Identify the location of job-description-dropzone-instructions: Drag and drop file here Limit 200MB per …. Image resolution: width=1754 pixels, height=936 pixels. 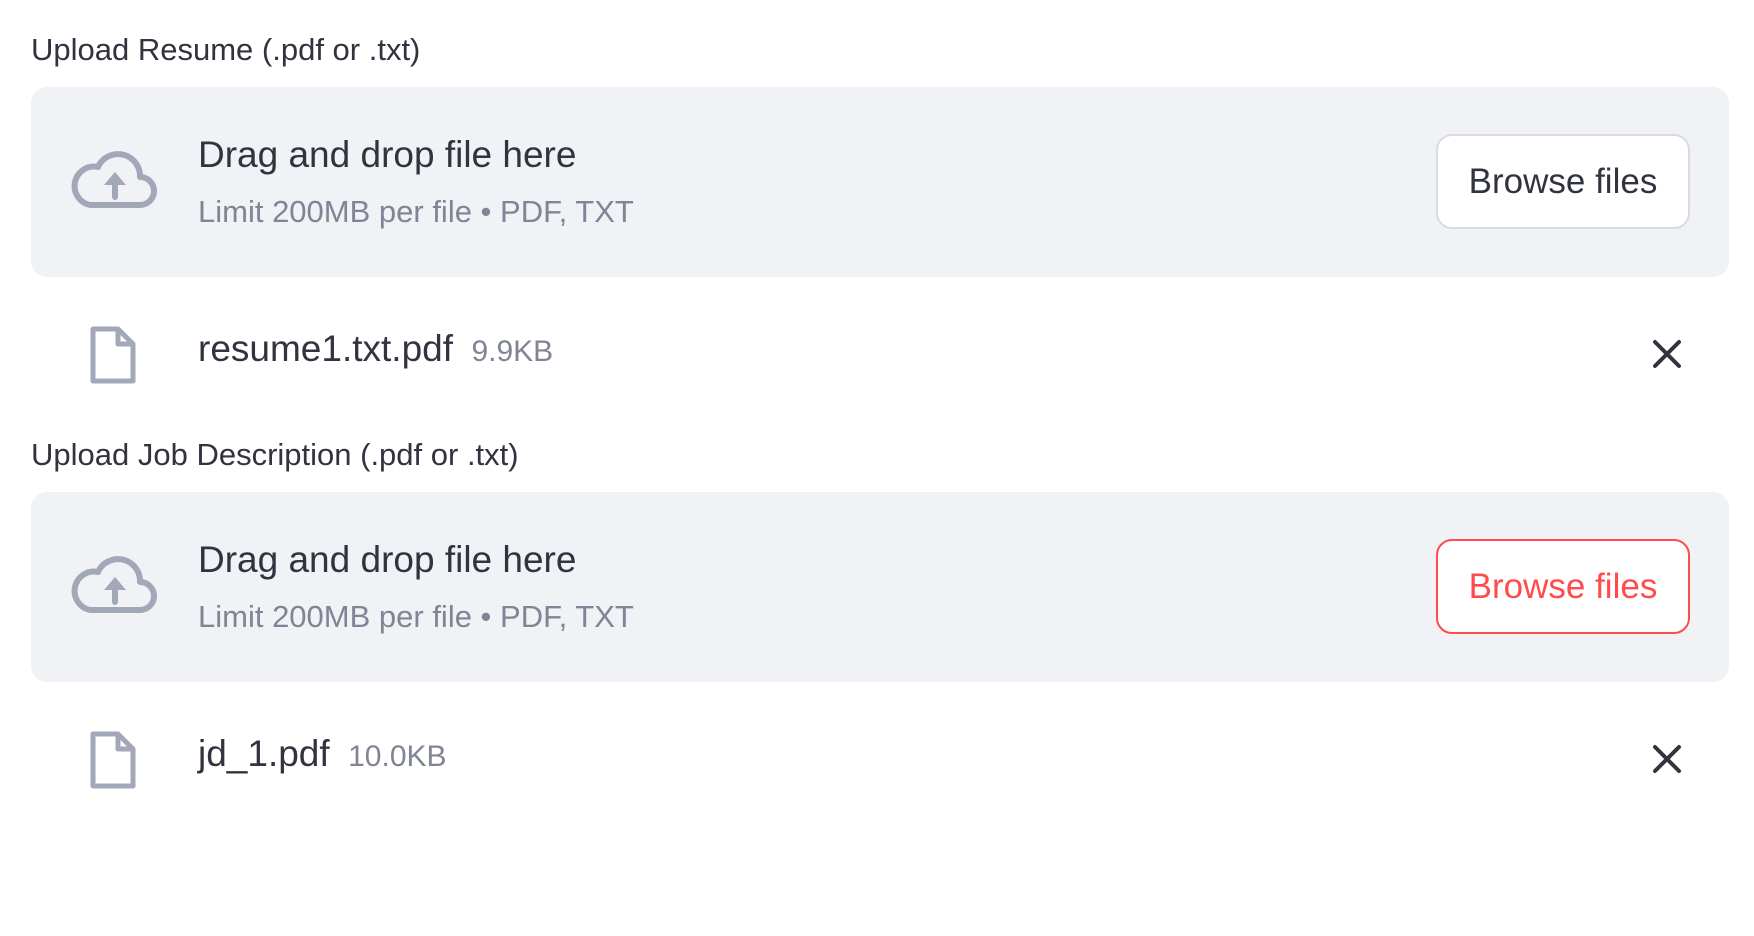
(416, 587).